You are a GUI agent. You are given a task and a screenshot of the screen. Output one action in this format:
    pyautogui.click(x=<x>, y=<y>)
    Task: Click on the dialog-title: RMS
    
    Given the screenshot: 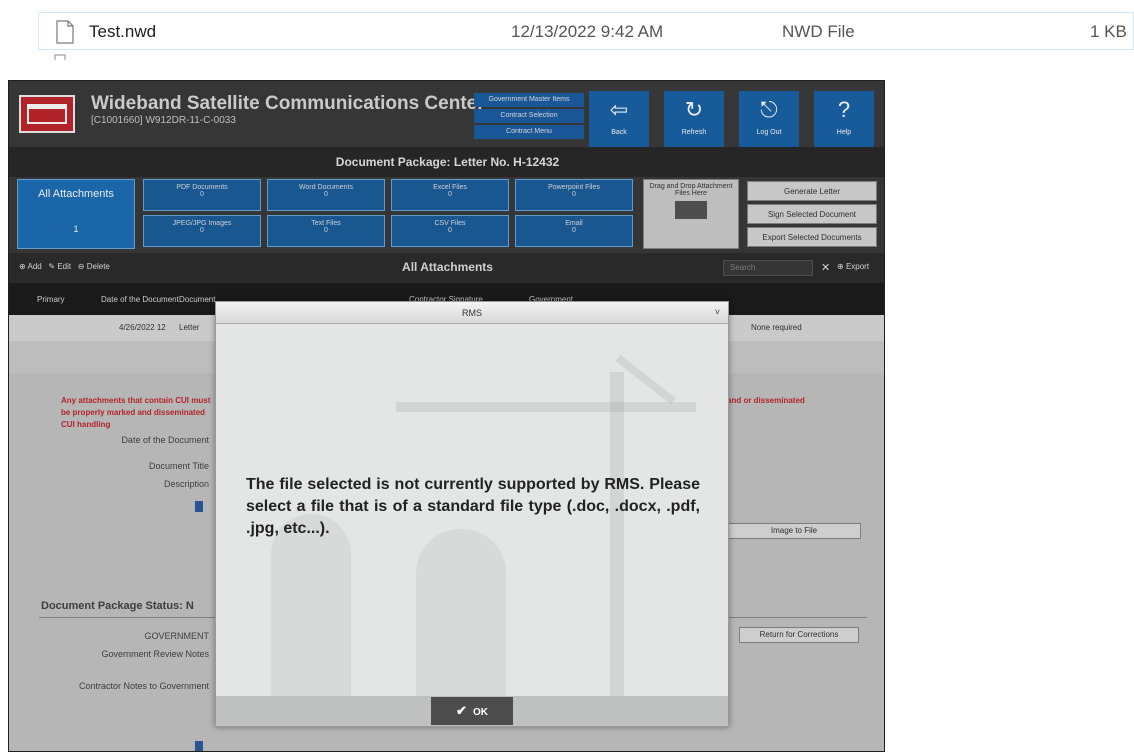 What is the action you would take?
    pyautogui.click(x=472, y=313)
    